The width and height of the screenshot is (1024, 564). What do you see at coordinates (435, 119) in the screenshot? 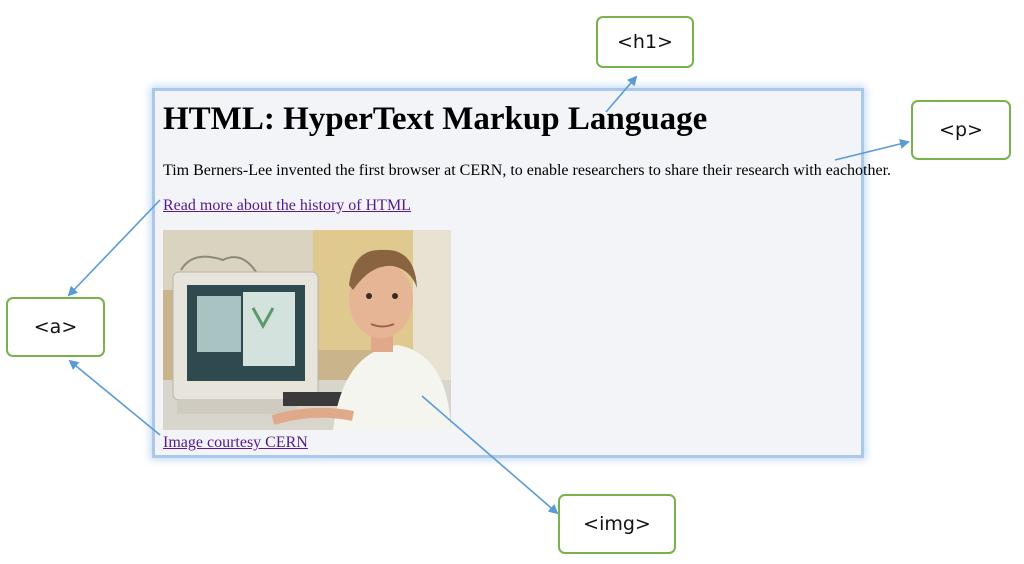
I see `page-heading: HTML: HyperText Markup Language` at bounding box center [435, 119].